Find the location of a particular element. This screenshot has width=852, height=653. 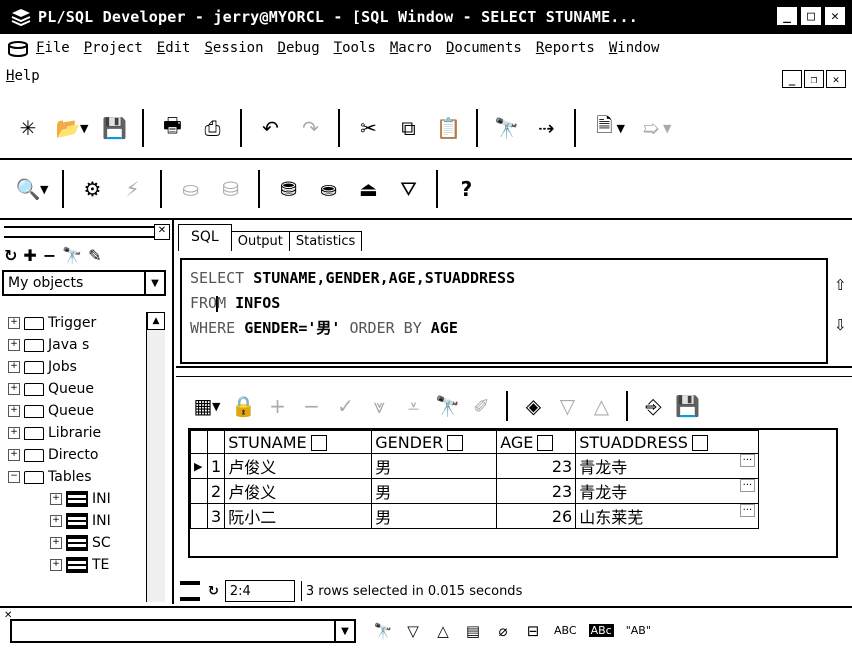

tree-item: + Directo is located at coordinates (78, 455).